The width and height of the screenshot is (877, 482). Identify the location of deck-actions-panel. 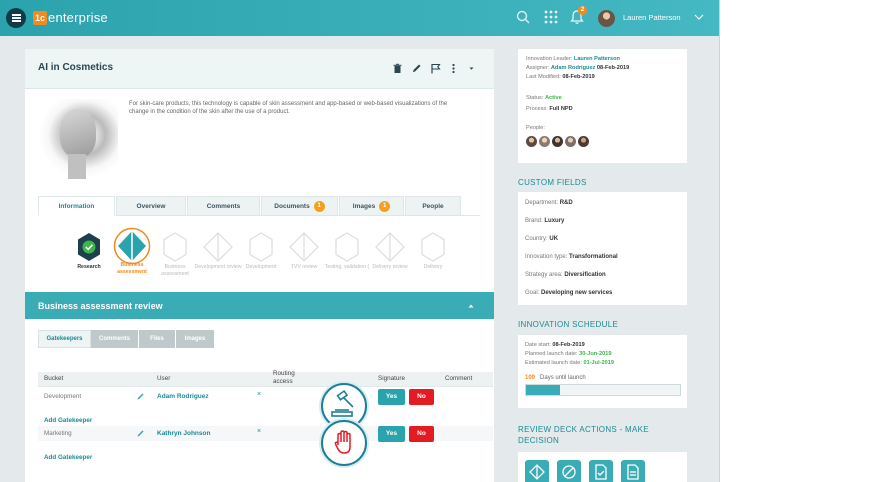
(602, 467).